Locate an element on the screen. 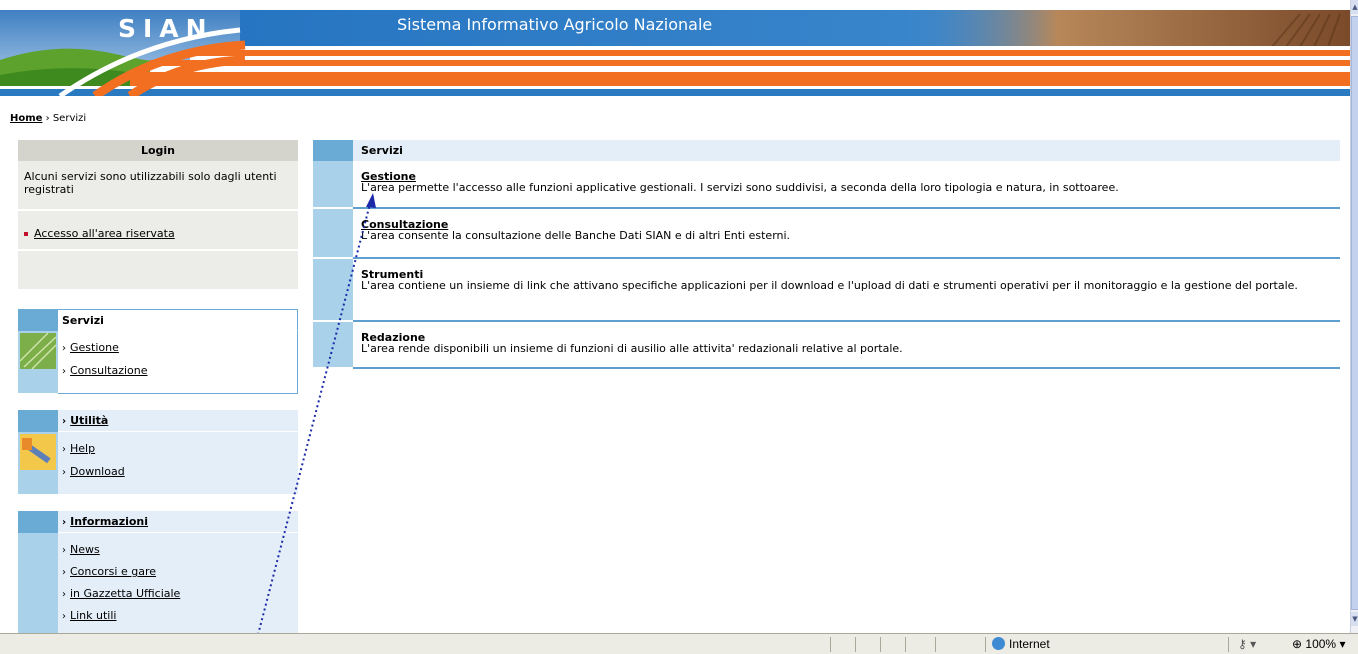  protected-mode-toggle: ⚷ ▾ is located at coordinates (1247, 644).